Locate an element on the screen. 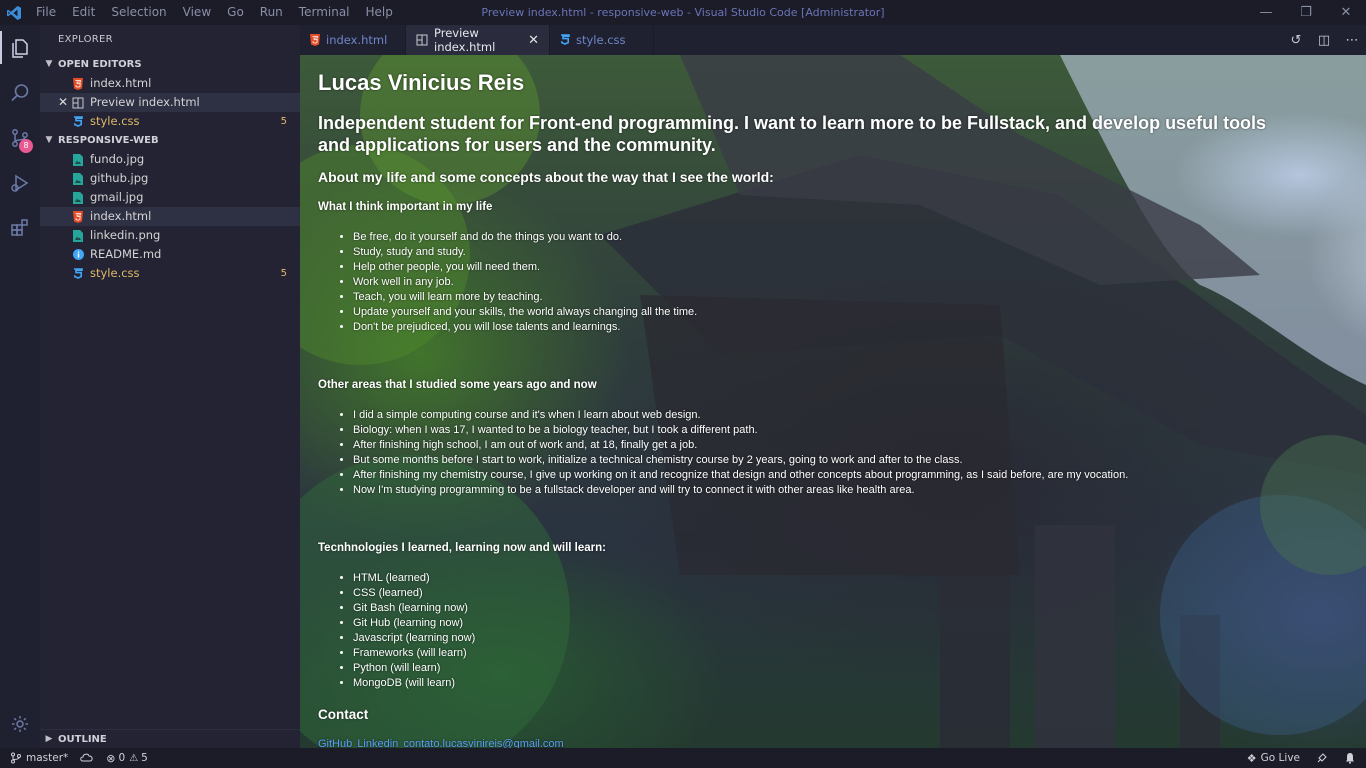 The height and width of the screenshot is (768, 1366). preview-icon is located at coordinates (78, 103).